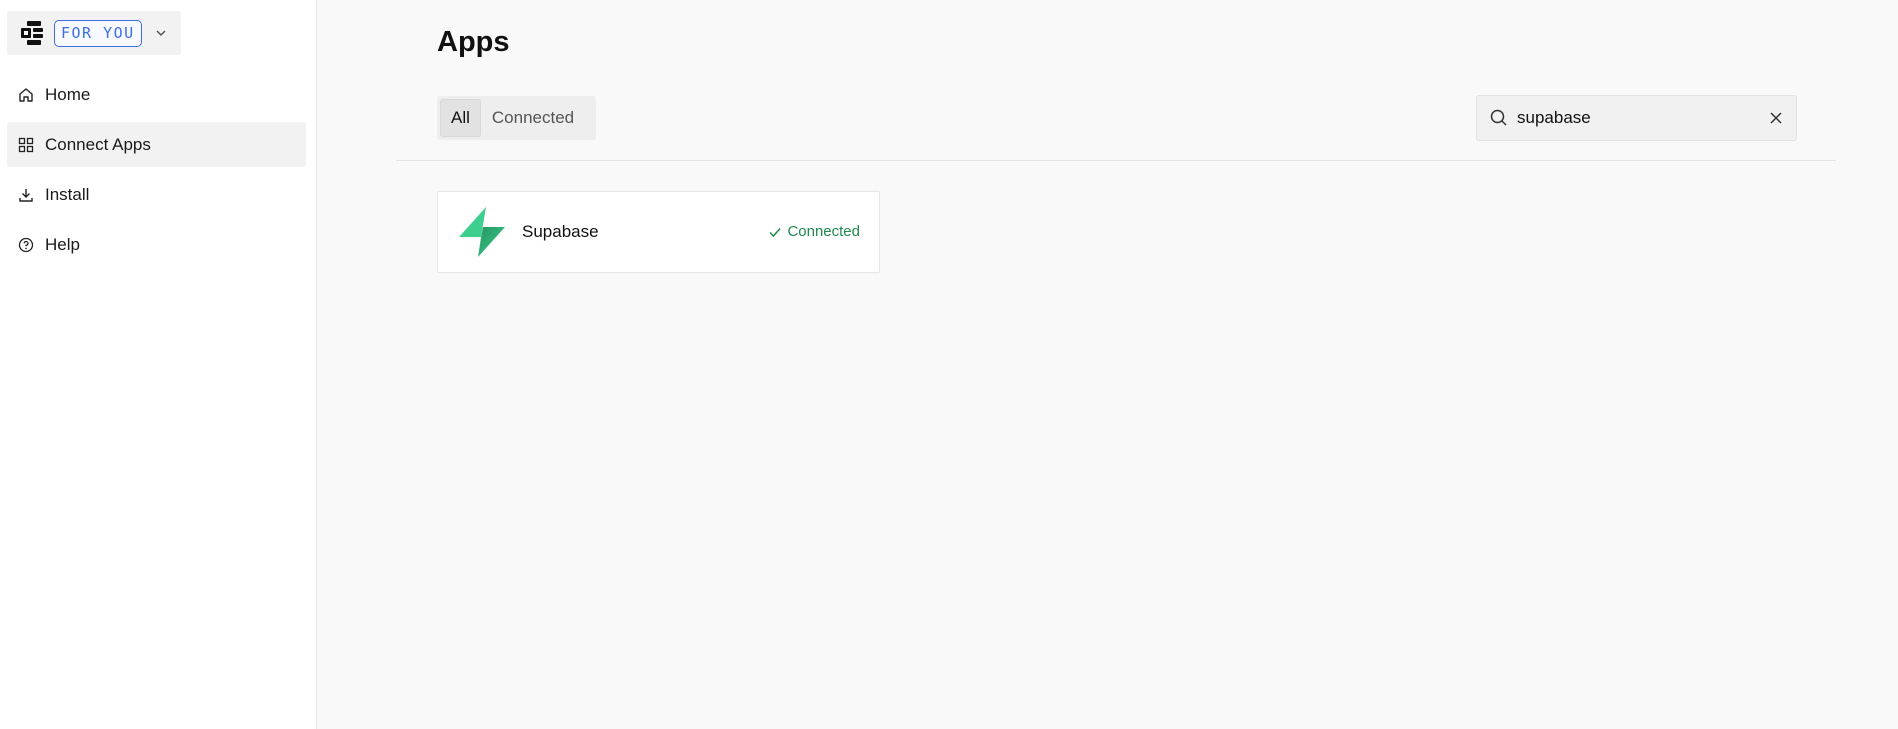  Describe the element at coordinates (161, 33) in the screenshot. I see `chevron-down-icon` at that location.